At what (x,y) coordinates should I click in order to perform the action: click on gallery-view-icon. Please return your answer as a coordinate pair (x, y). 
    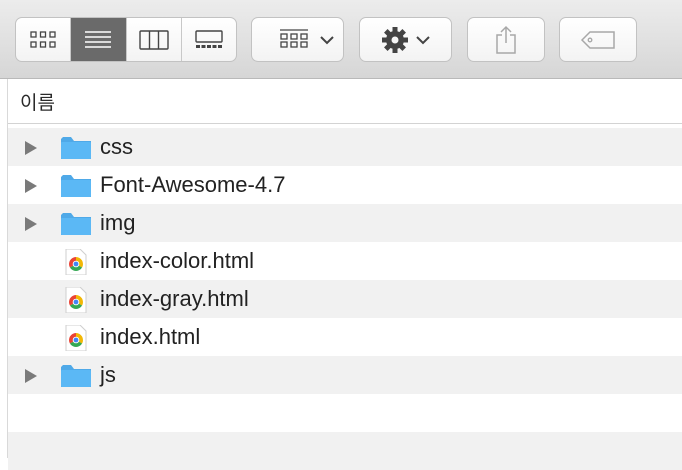
    Looking at the image, I should click on (209, 38).